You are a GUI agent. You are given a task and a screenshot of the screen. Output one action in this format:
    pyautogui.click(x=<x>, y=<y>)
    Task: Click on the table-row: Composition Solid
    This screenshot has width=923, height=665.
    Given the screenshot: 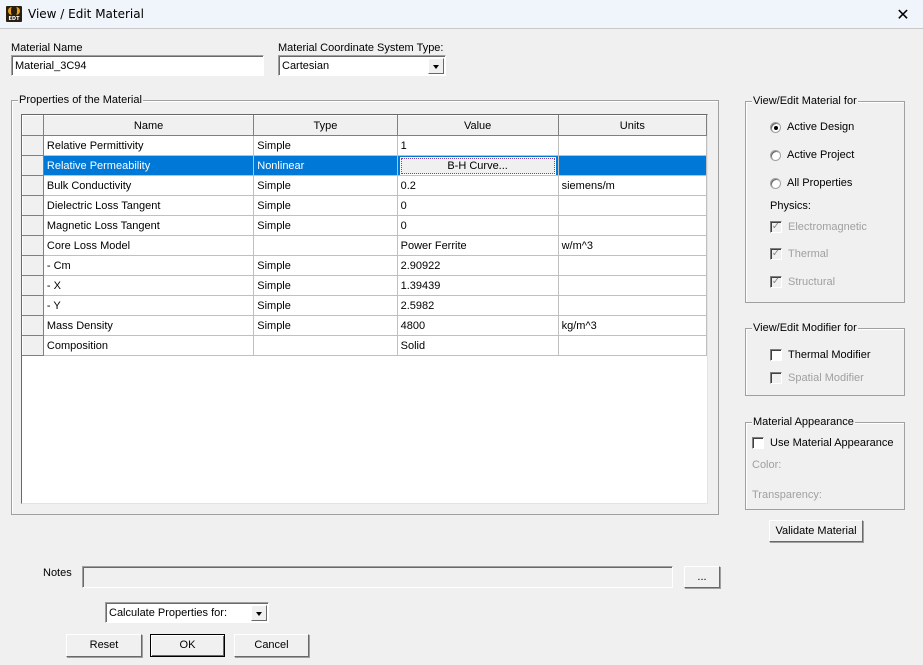 What is the action you would take?
    pyautogui.click(x=365, y=345)
    